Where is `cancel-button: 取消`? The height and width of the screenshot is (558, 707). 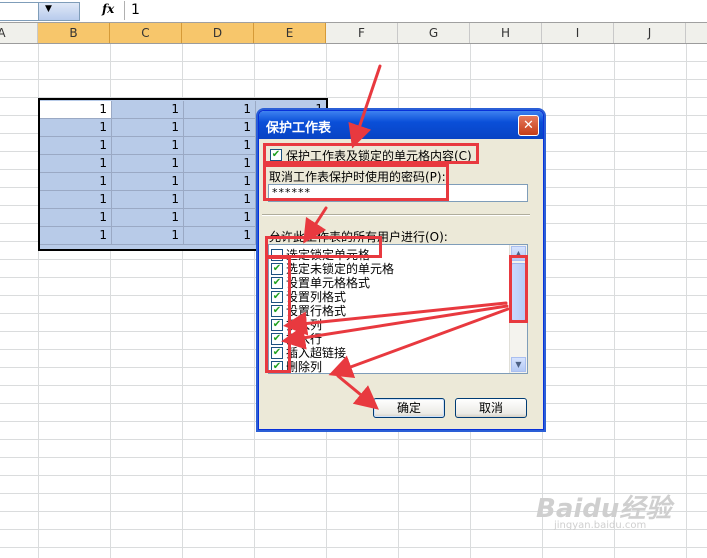 cancel-button: 取消 is located at coordinates (491, 408).